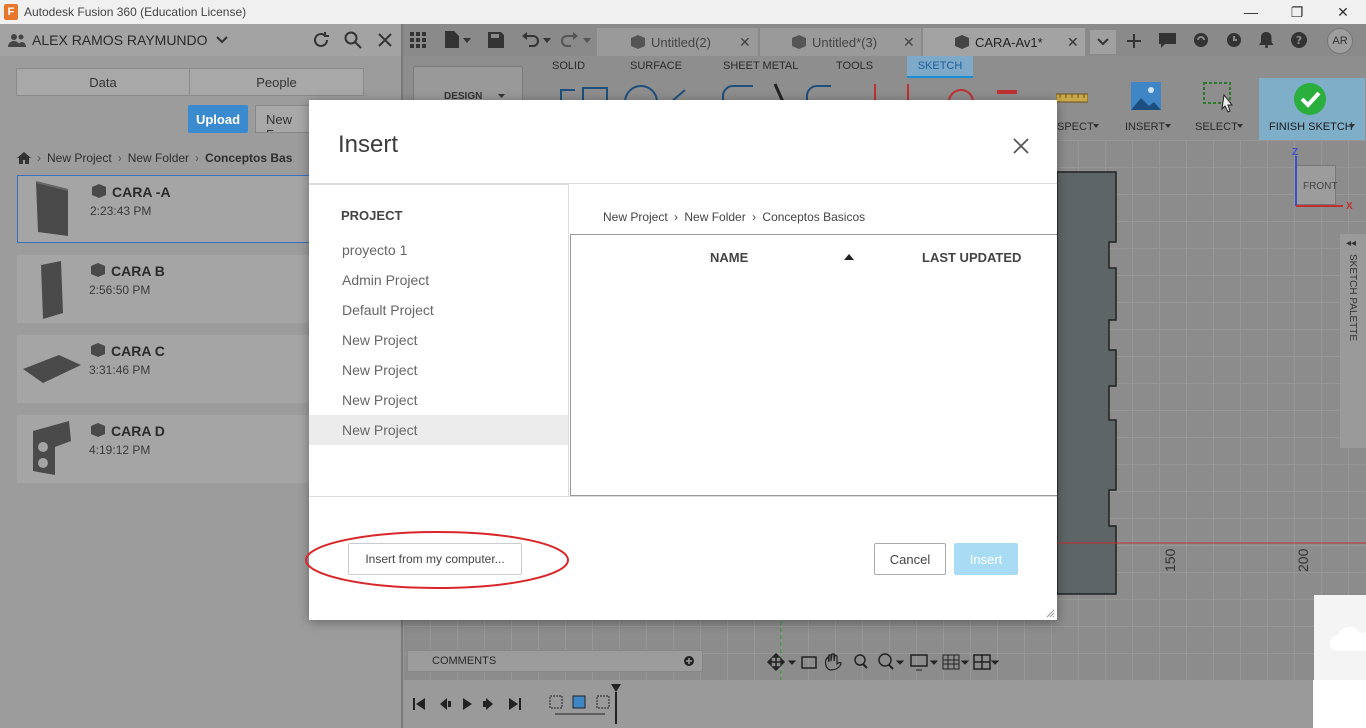  Describe the element at coordinates (285, 119) in the screenshot. I see `new-folder-button: New Fo` at that location.